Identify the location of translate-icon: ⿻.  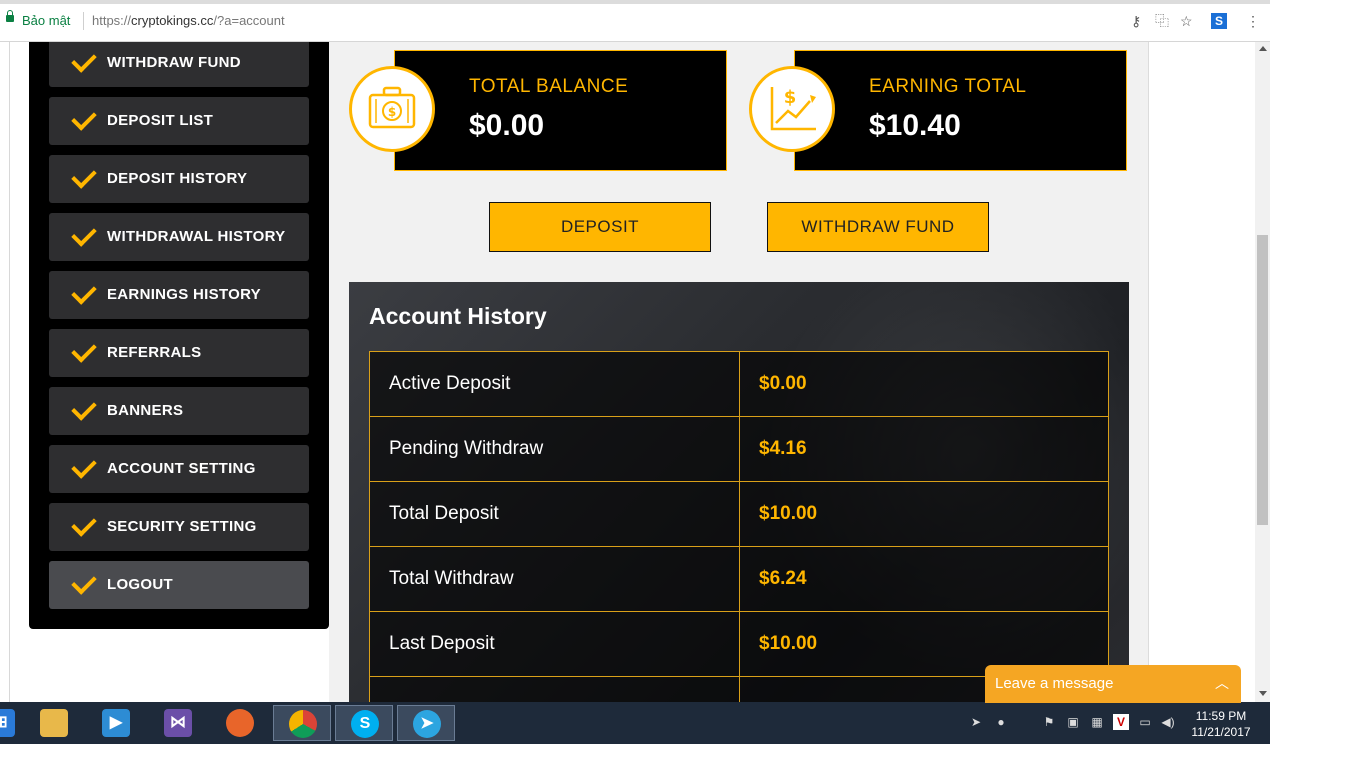
(1162, 21).